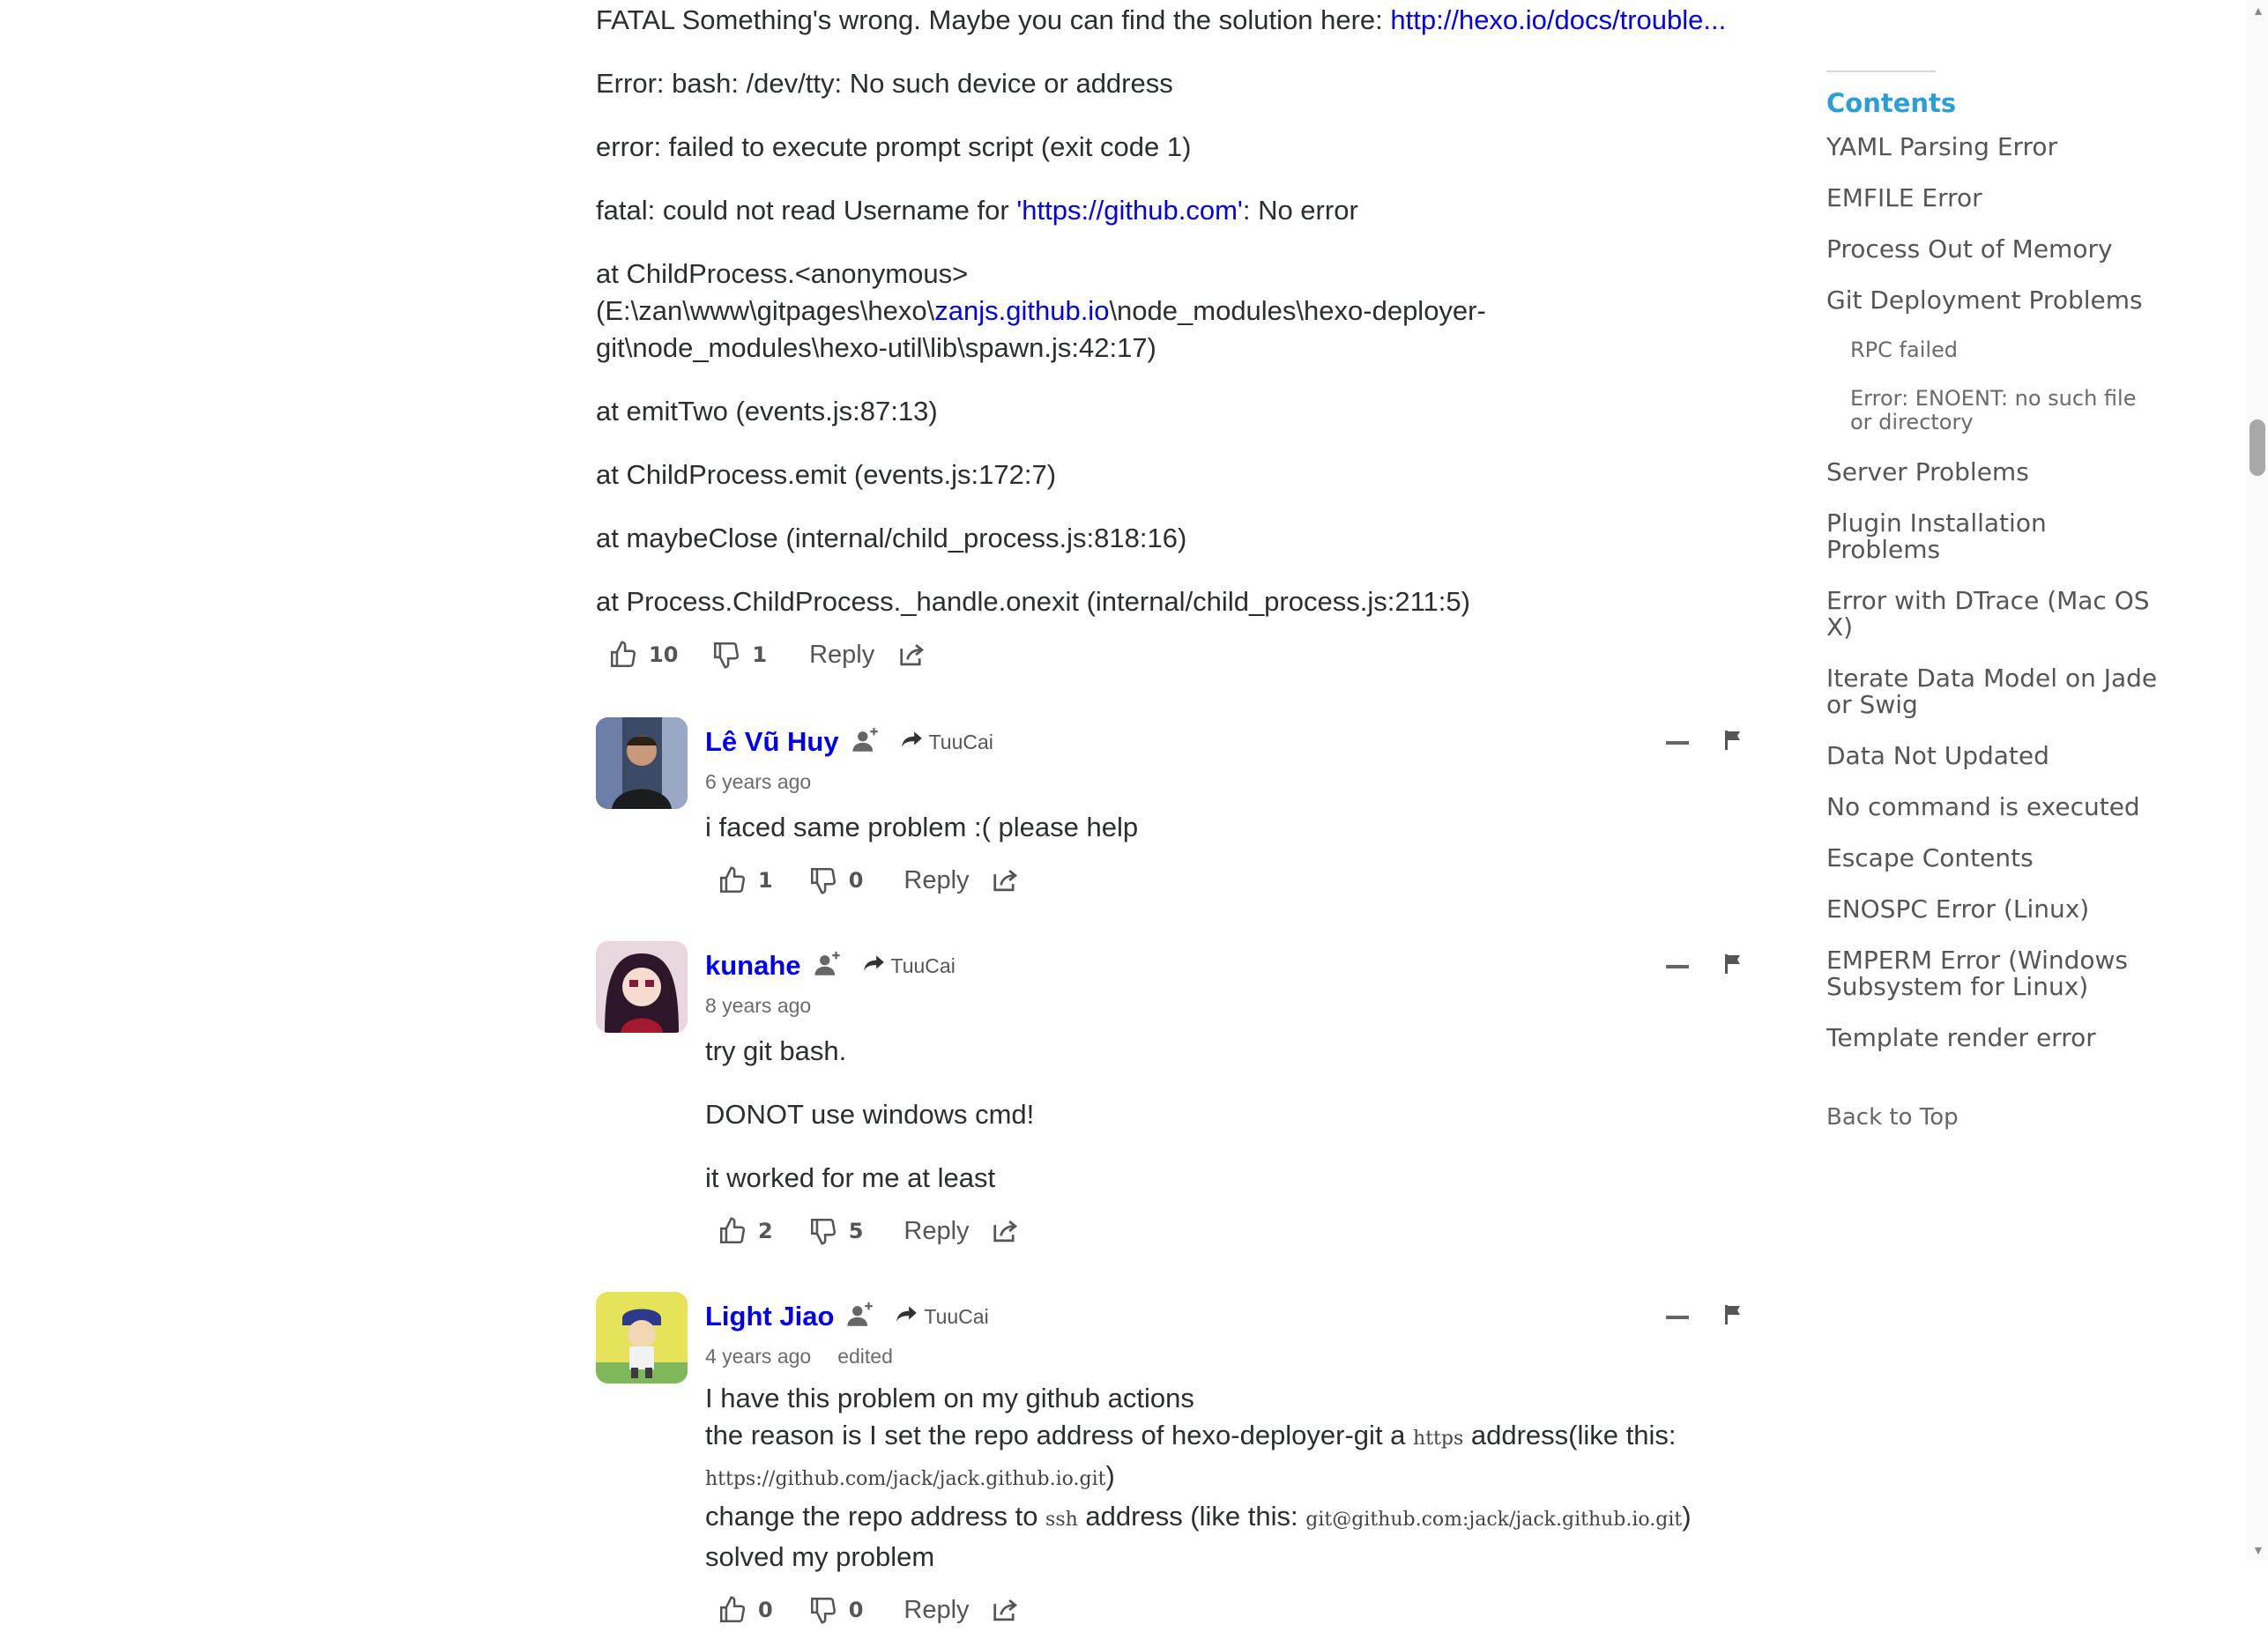 This screenshot has width=2268, height=1632. What do you see at coordinates (1438, 1439) in the screenshot?
I see `inline-code: https` at bounding box center [1438, 1439].